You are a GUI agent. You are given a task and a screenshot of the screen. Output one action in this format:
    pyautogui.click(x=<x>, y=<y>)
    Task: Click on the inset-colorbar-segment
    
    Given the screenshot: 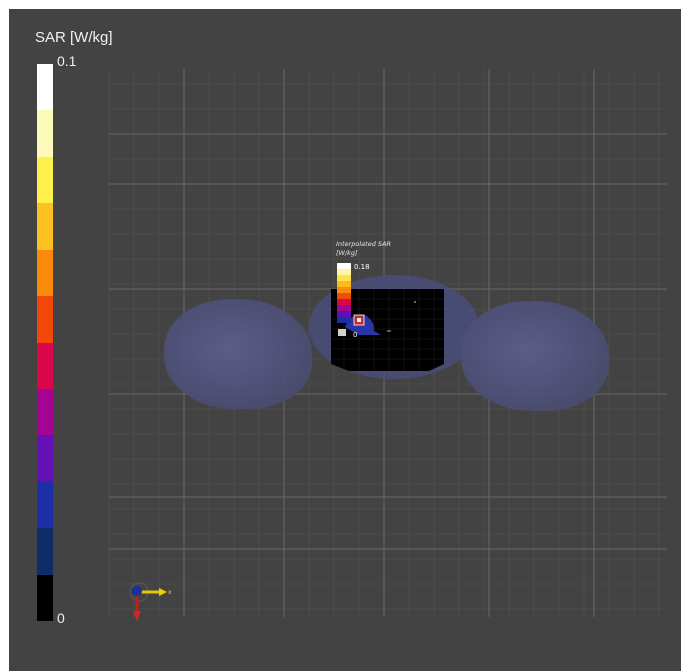 What is the action you would take?
    pyautogui.click(x=344, y=320)
    